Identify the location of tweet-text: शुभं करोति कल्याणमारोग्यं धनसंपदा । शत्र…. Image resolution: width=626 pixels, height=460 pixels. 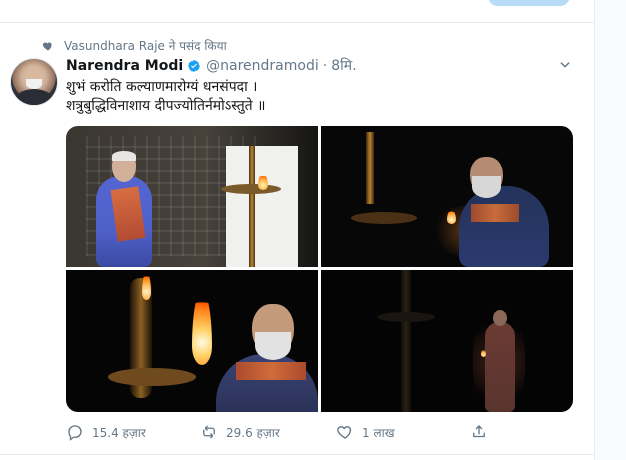
(316, 97).